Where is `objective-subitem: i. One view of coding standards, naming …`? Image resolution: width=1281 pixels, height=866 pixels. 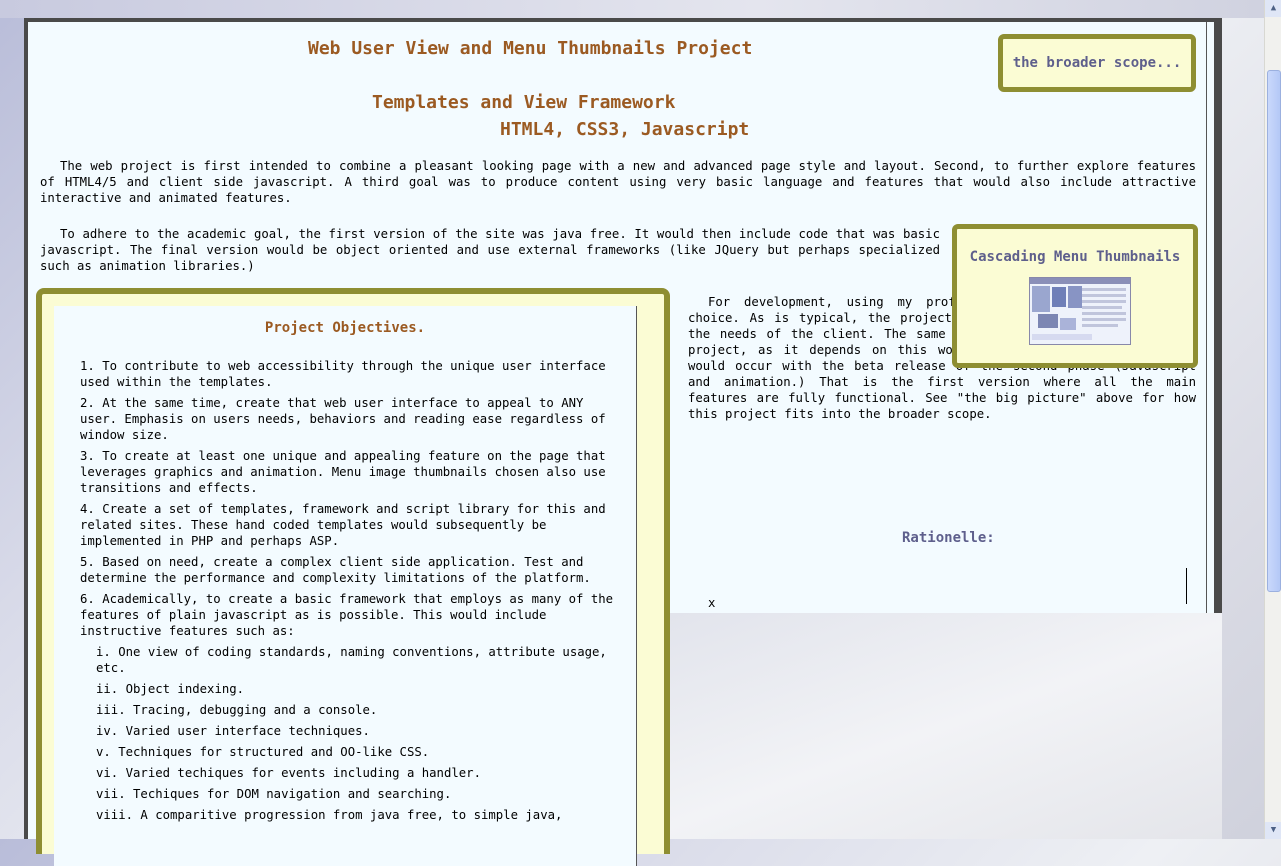 objective-subitem: i. One view of coding standards, naming … is located at coordinates (351, 660).